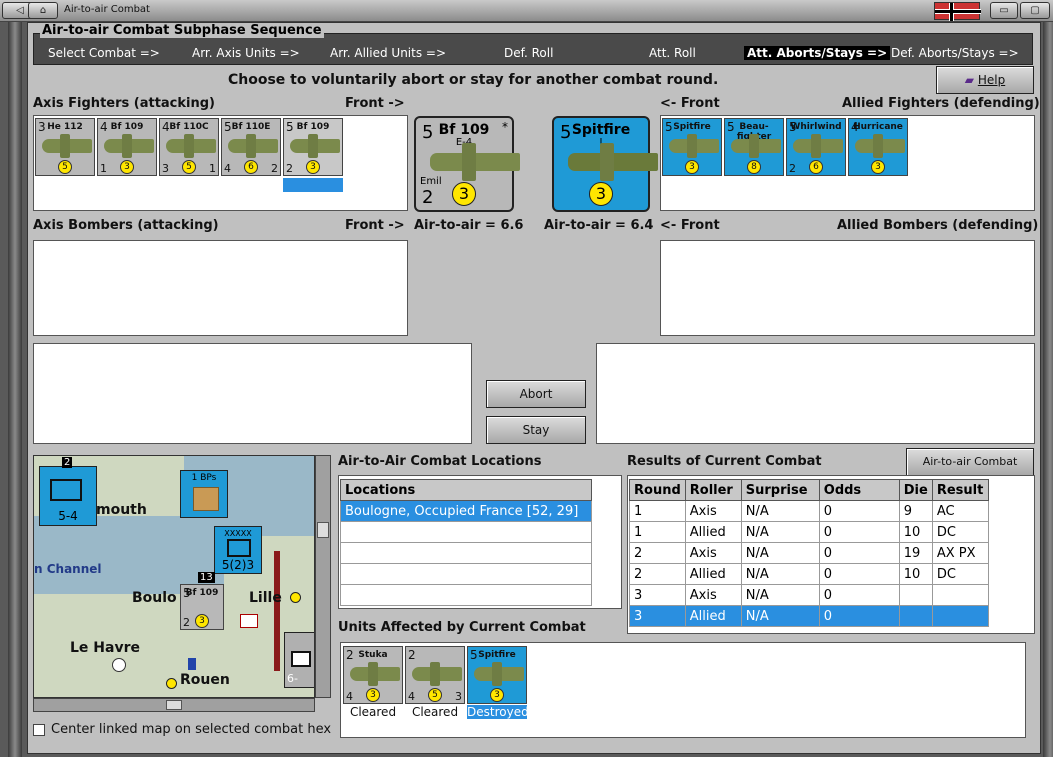 This screenshot has height=757, width=1053. I want to click on affected-unit-name: Stuka, so click(373, 655).